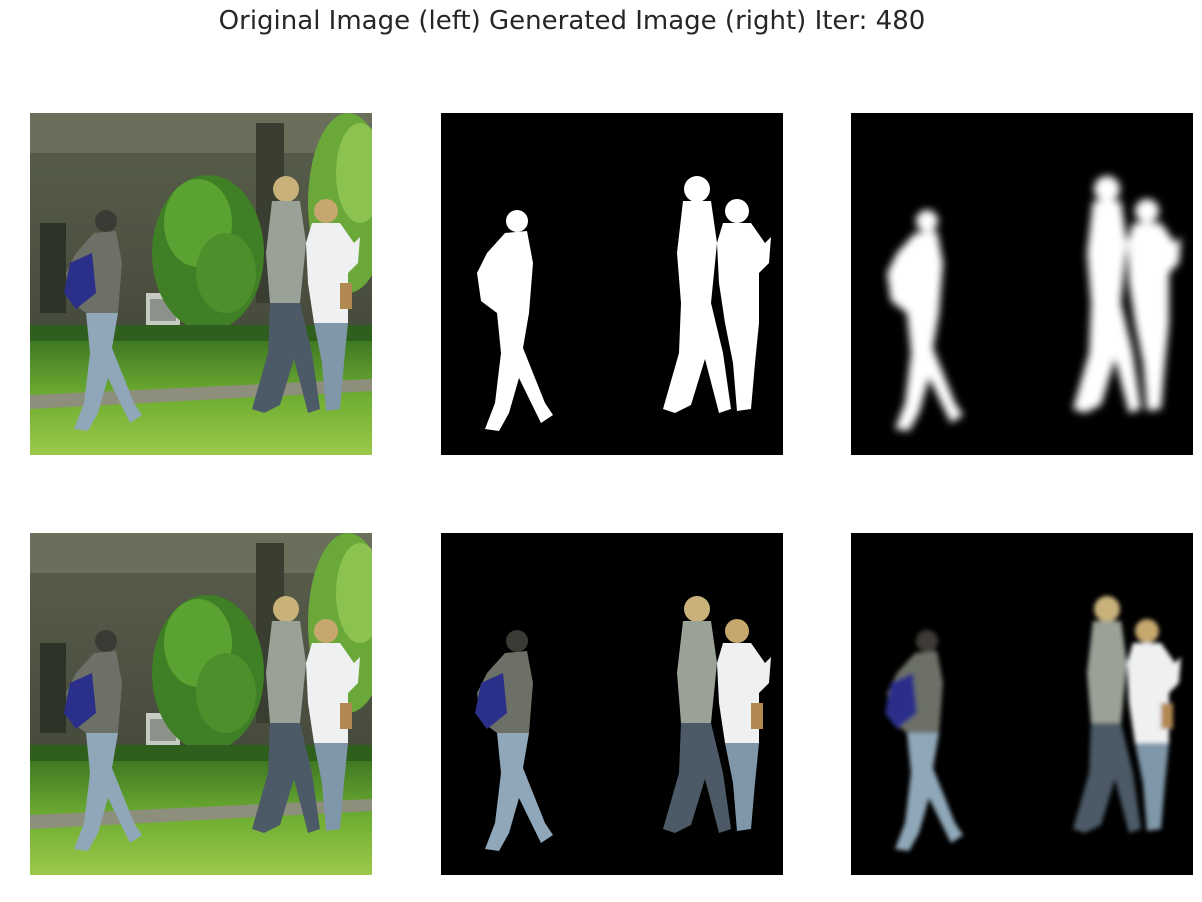 Image resolution: width=1202 pixels, height=902 pixels. Describe the element at coordinates (1022, 704) in the screenshot. I see `generated-masked-image-panel` at that location.